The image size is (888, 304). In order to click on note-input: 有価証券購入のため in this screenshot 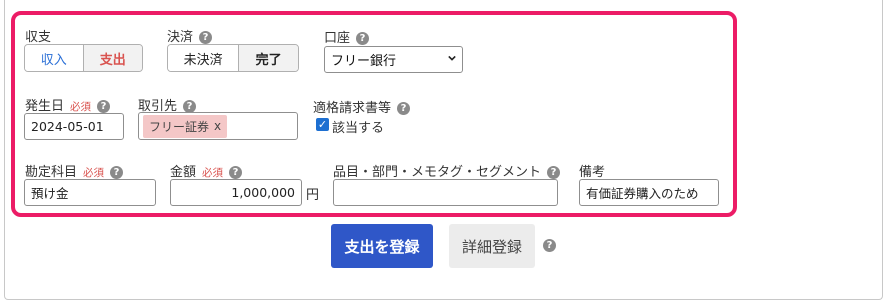, I will do `click(649, 192)`.